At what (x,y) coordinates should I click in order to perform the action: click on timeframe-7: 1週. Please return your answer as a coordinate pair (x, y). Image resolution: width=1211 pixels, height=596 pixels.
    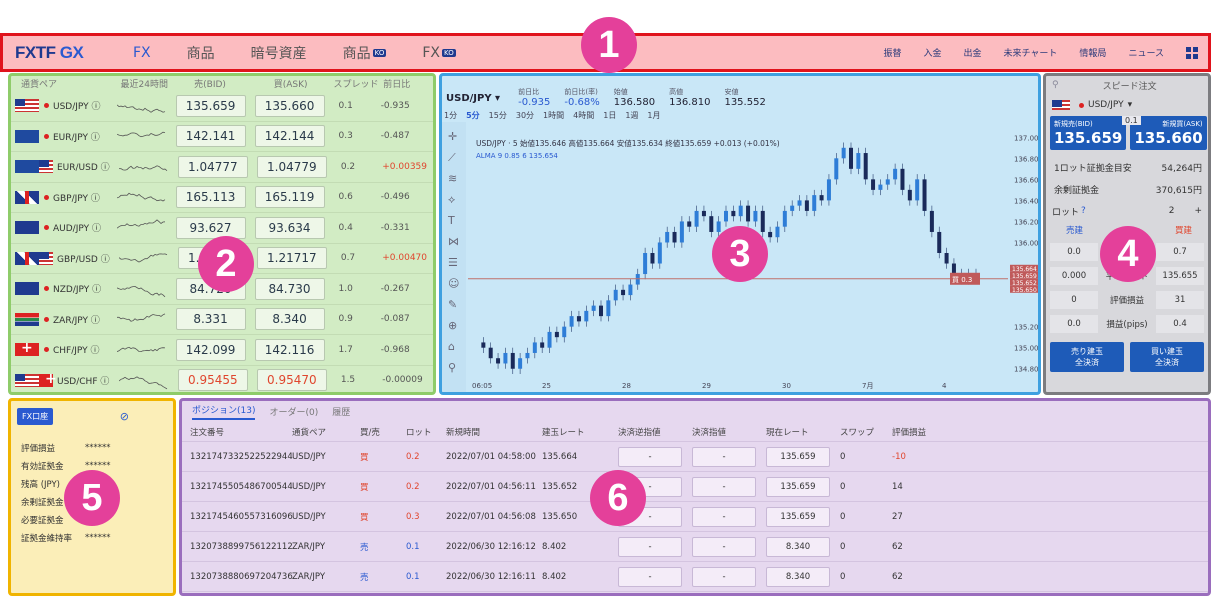
    Looking at the image, I should click on (631, 115).